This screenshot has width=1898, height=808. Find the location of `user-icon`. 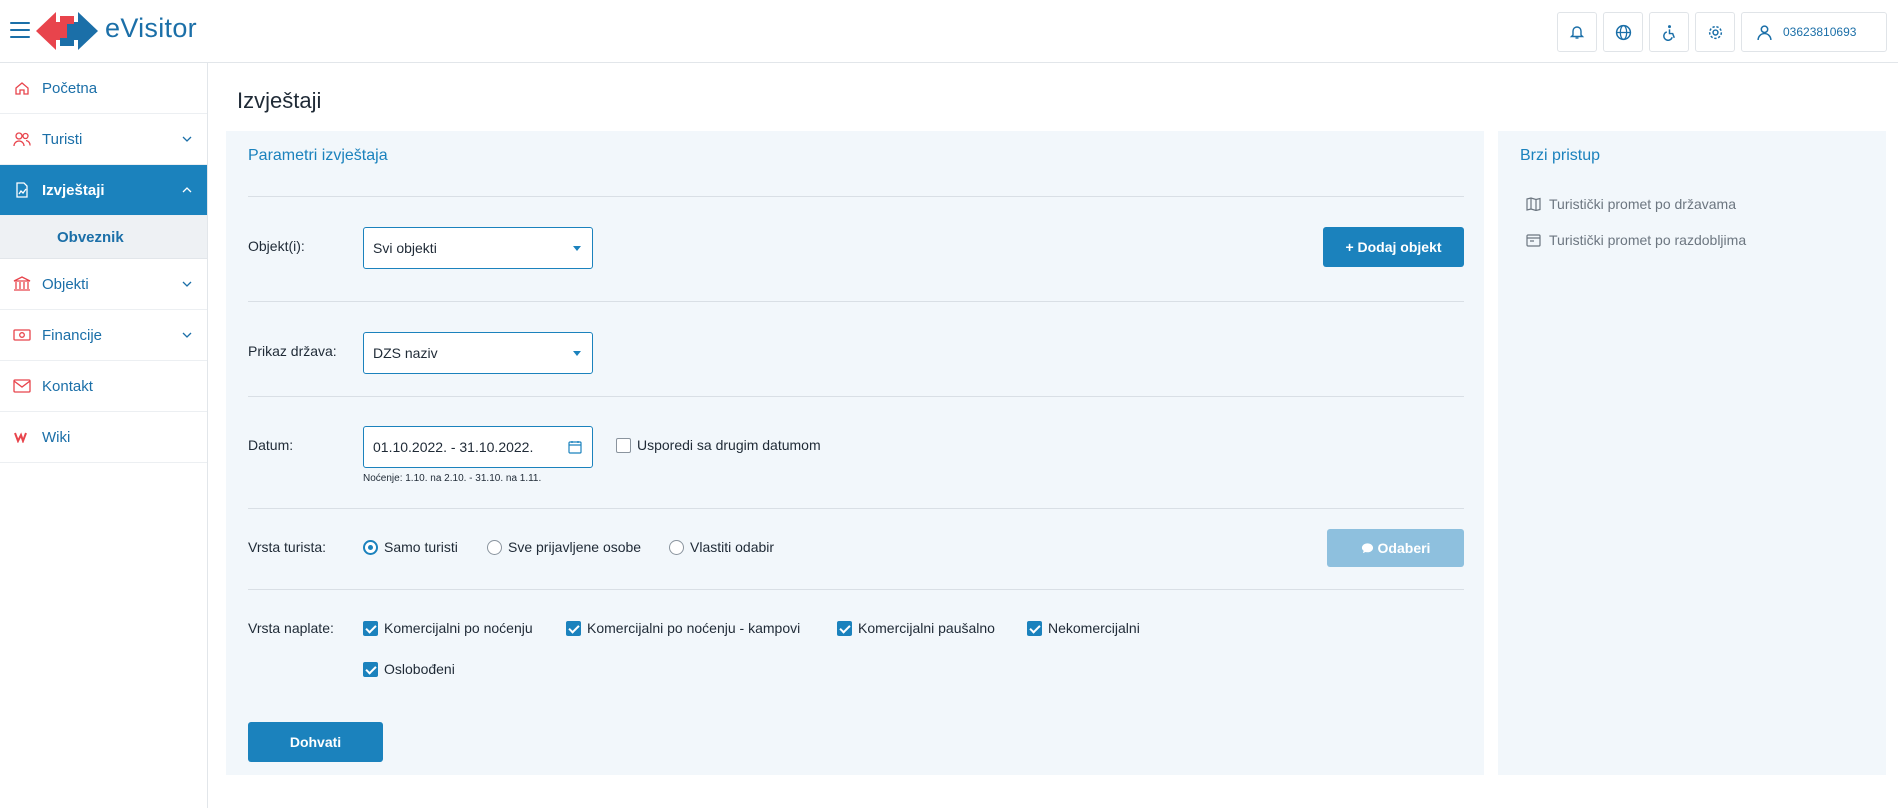

user-icon is located at coordinates (1764, 32).